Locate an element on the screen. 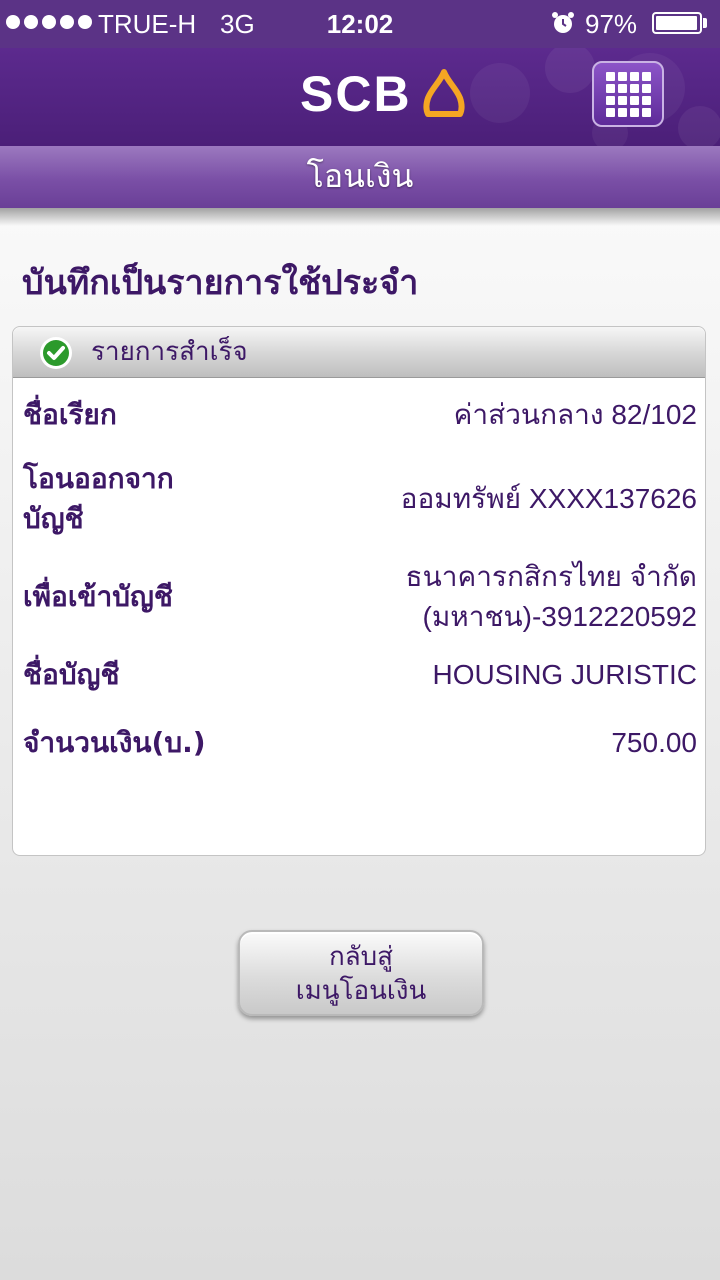 Image resolution: width=720 pixels, height=1280 pixels. detail-value: ธนาคารกสิกรไทย จำกัด (มหาชน)-3912220592 is located at coordinates (551, 596).